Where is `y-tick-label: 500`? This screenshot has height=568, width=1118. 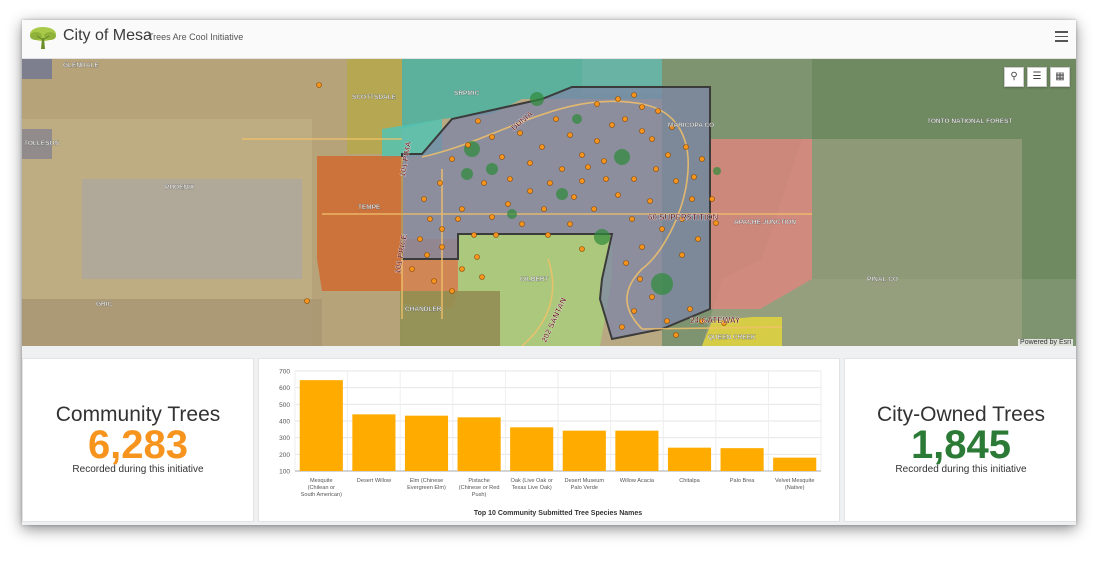
y-tick-label: 500 is located at coordinates (284, 405).